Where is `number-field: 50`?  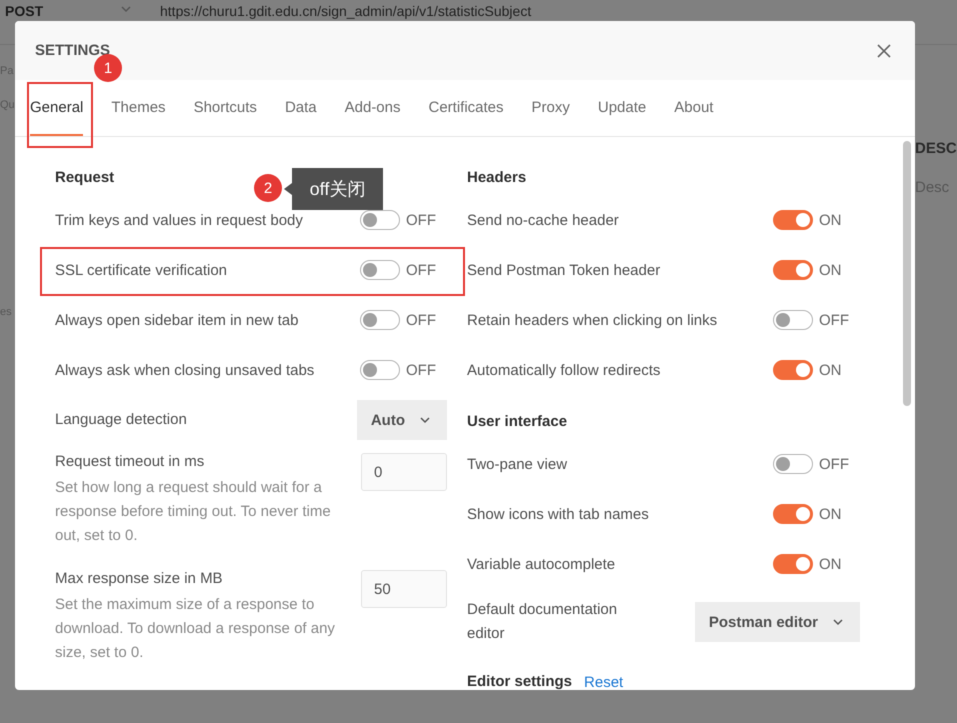
number-field: 50 is located at coordinates (404, 589).